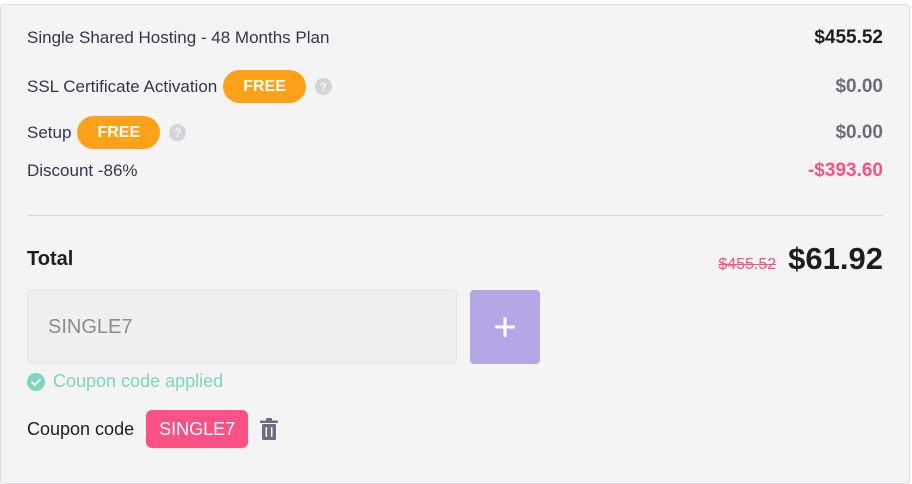  What do you see at coordinates (50, 258) in the screenshot?
I see `total-label: Total` at bounding box center [50, 258].